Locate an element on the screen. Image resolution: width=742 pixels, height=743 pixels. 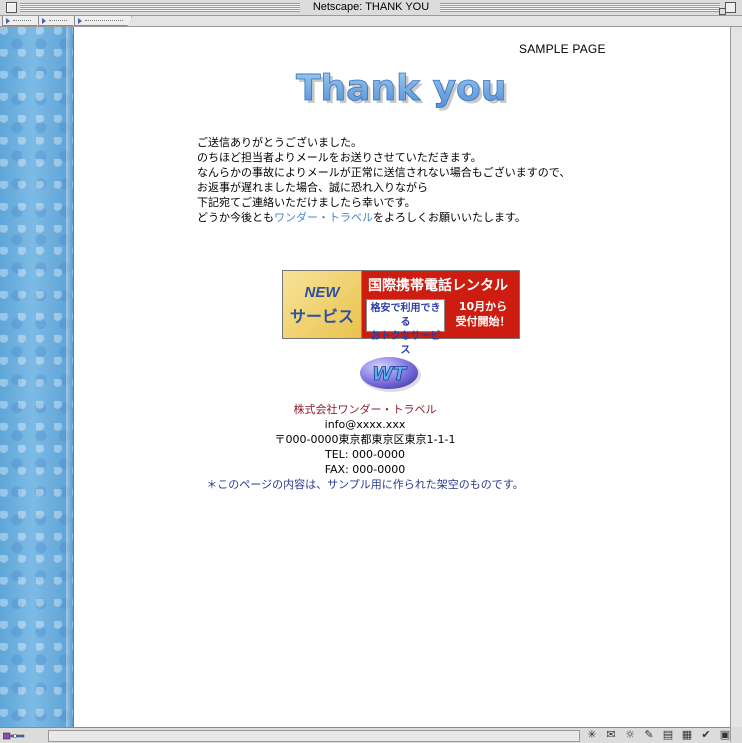
banner-date: 10月から 受付開始！ is located at coordinates (483, 314).